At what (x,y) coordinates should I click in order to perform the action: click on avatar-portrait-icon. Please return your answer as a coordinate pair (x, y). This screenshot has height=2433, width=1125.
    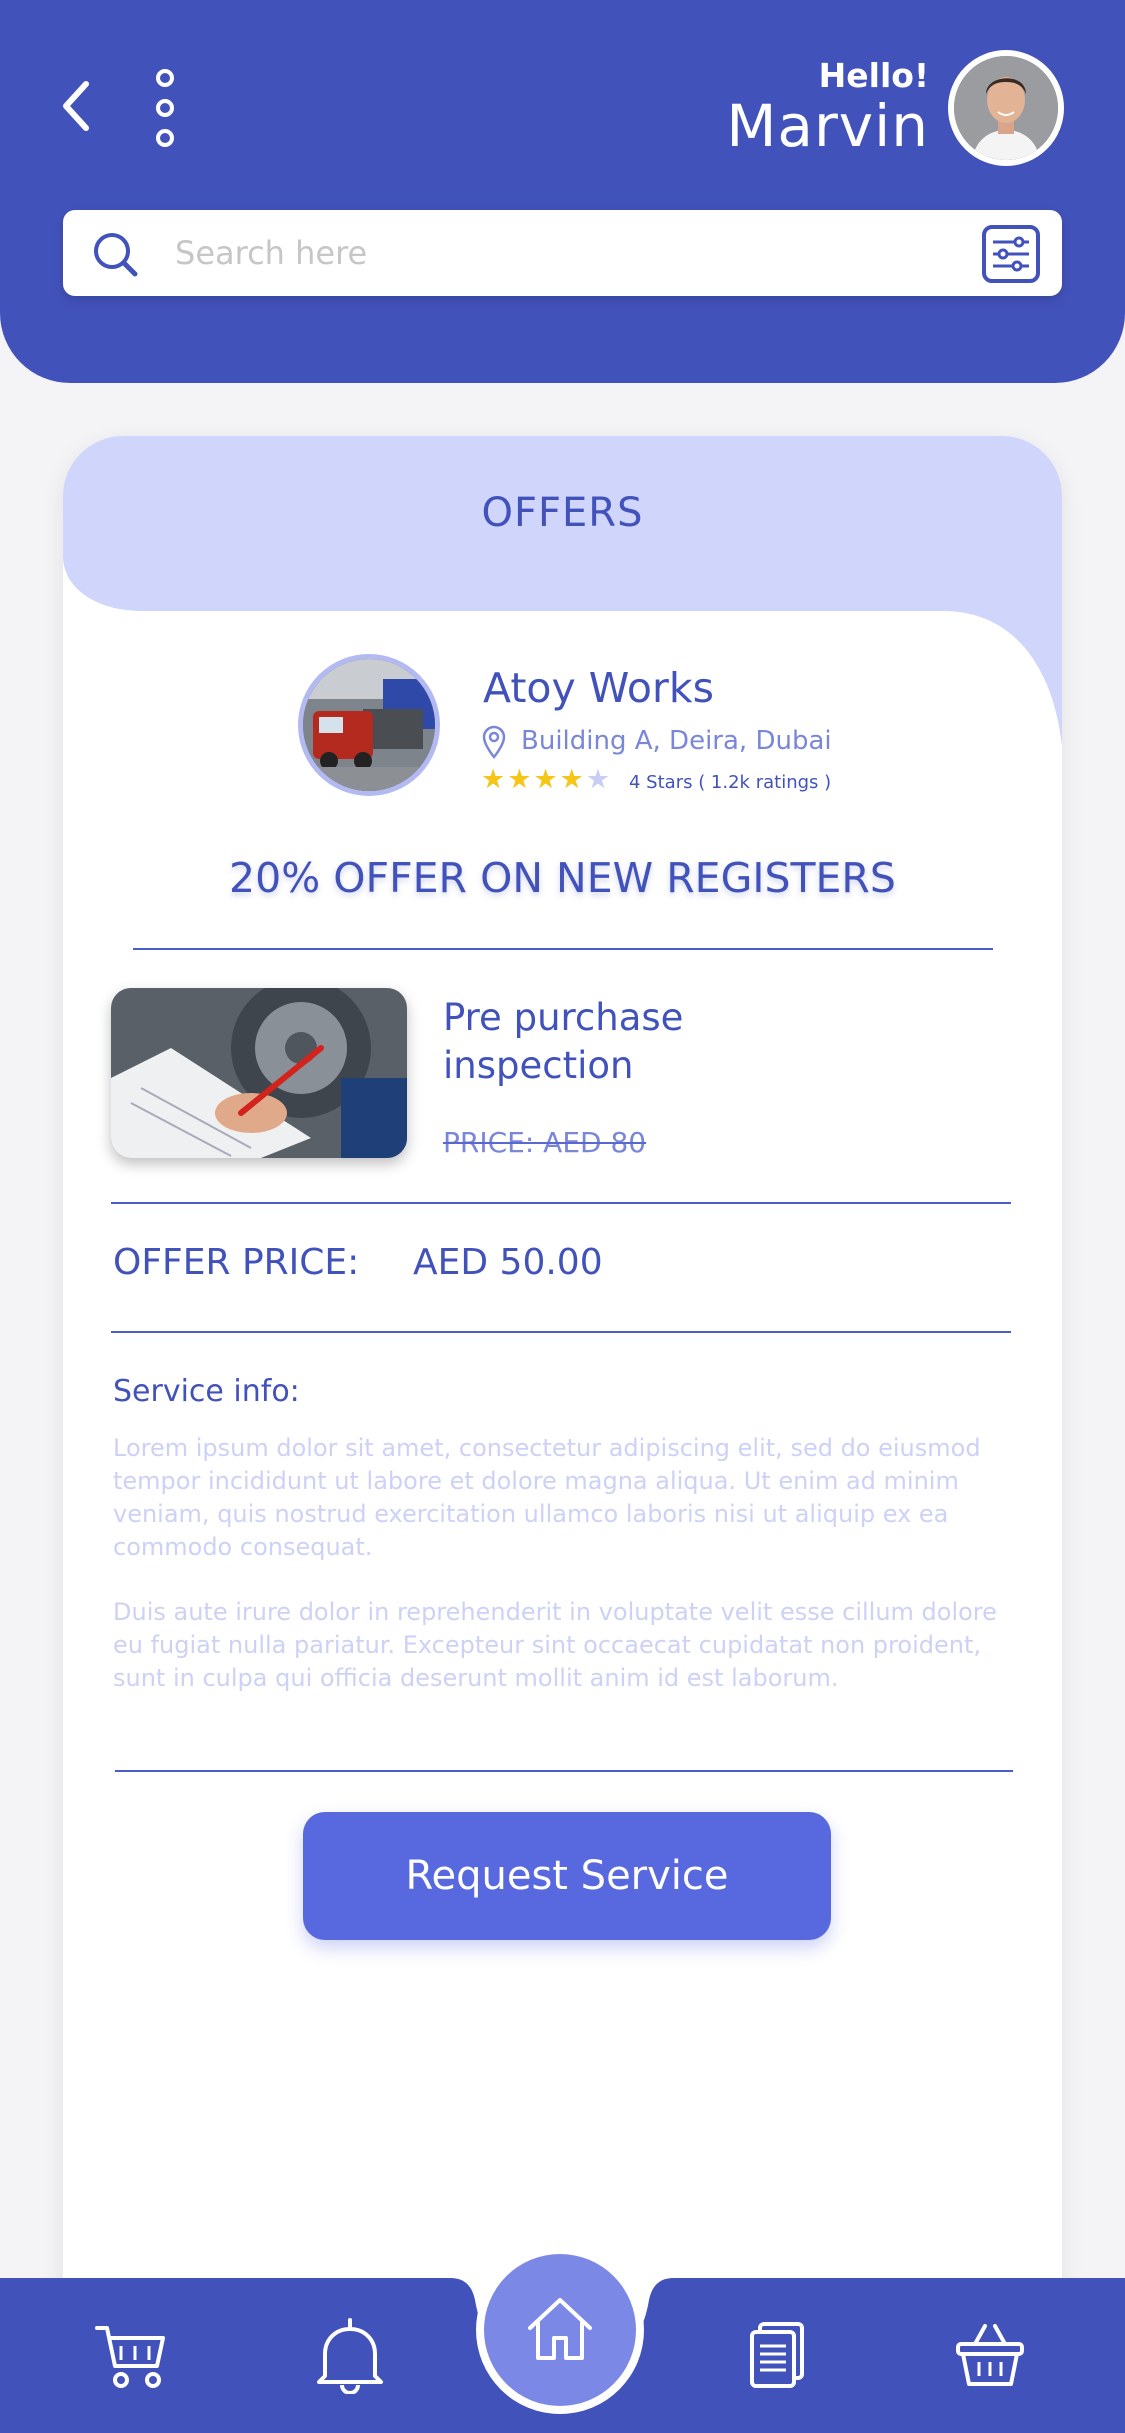
    Looking at the image, I should click on (1006, 108).